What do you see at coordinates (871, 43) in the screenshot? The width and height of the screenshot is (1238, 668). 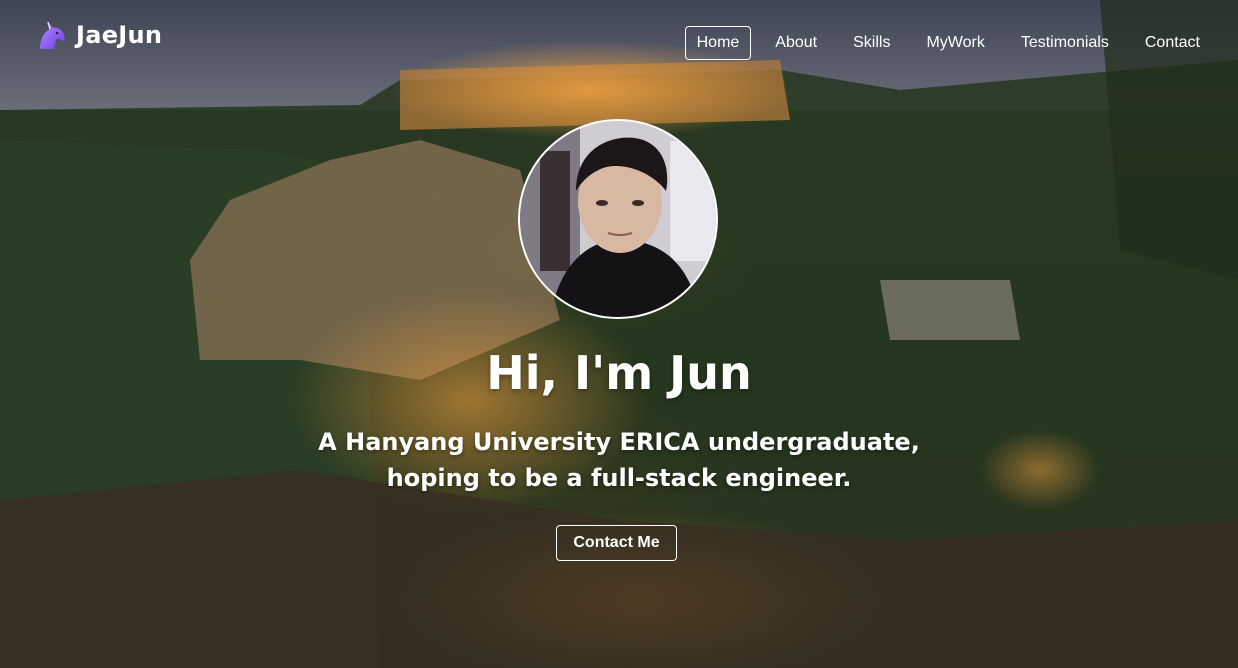 I see `nav-item-skills: Skills` at bounding box center [871, 43].